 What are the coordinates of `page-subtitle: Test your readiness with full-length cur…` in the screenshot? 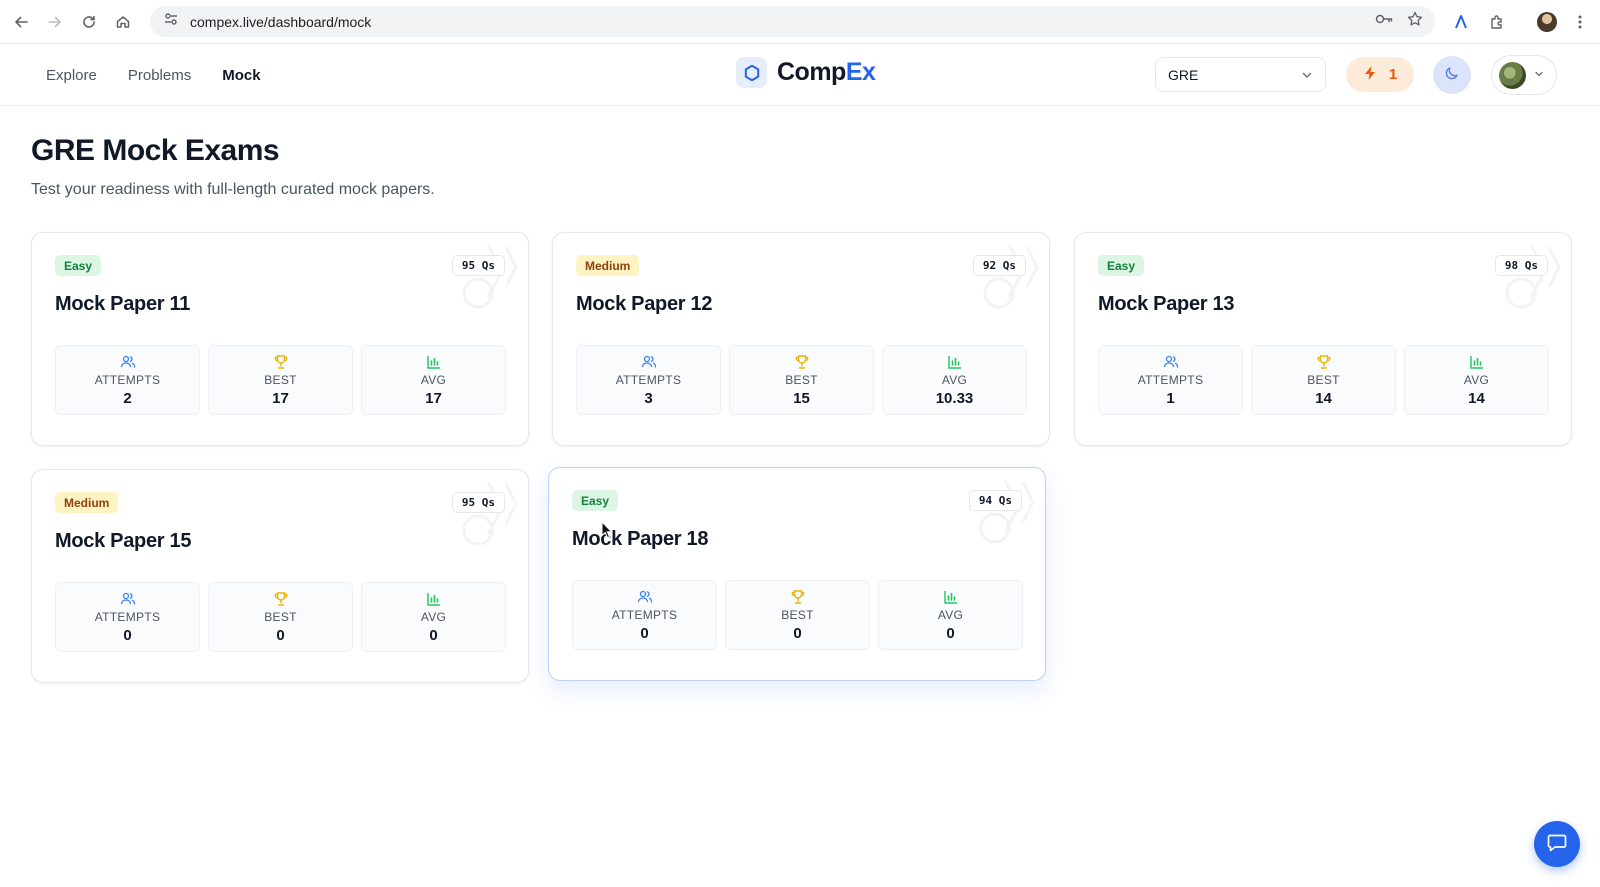 It's located at (233, 189).